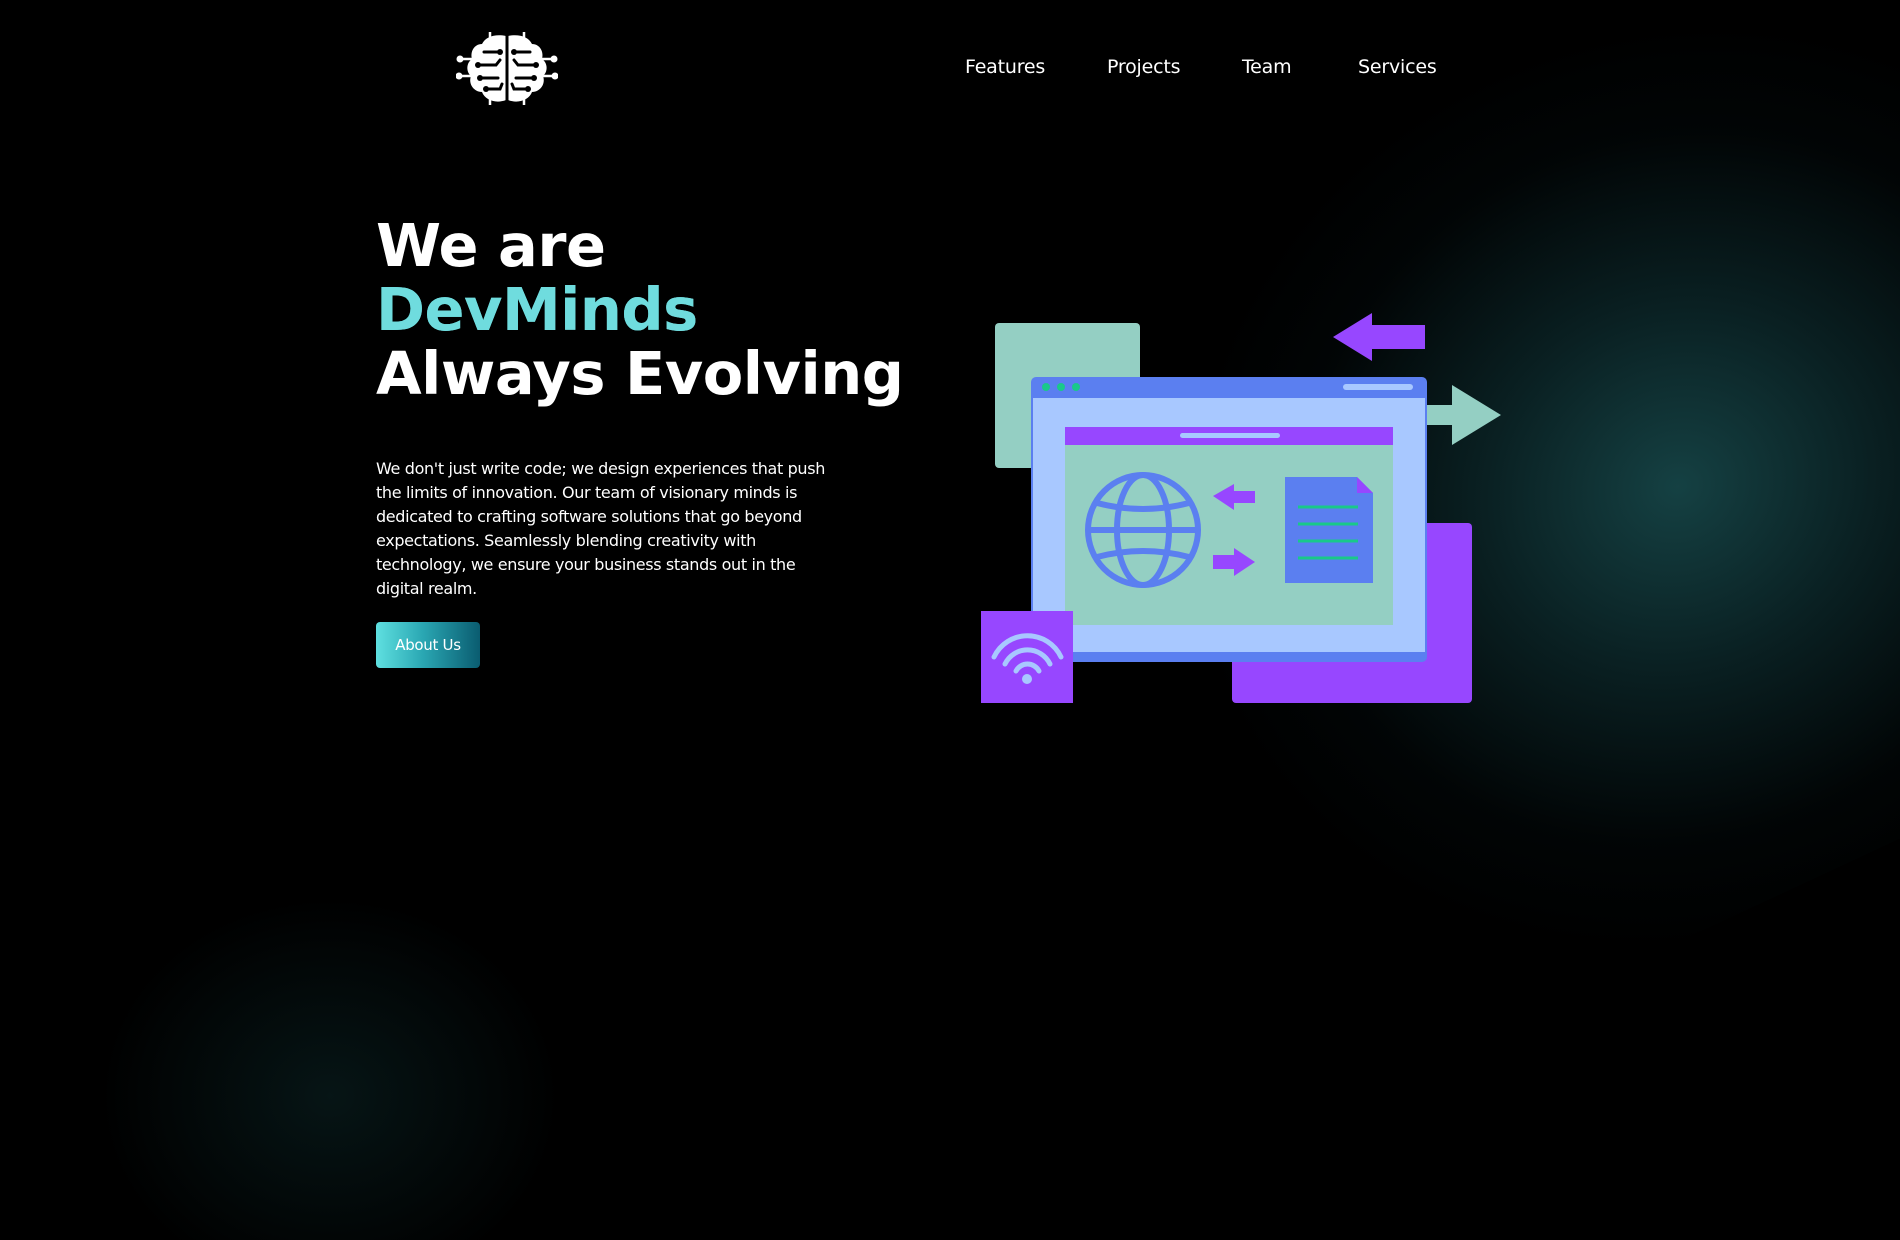  What do you see at coordinates (1245, 510) in the screenshot?
I see `web-browser-network-illustration` at bounding box center [1245, 510].